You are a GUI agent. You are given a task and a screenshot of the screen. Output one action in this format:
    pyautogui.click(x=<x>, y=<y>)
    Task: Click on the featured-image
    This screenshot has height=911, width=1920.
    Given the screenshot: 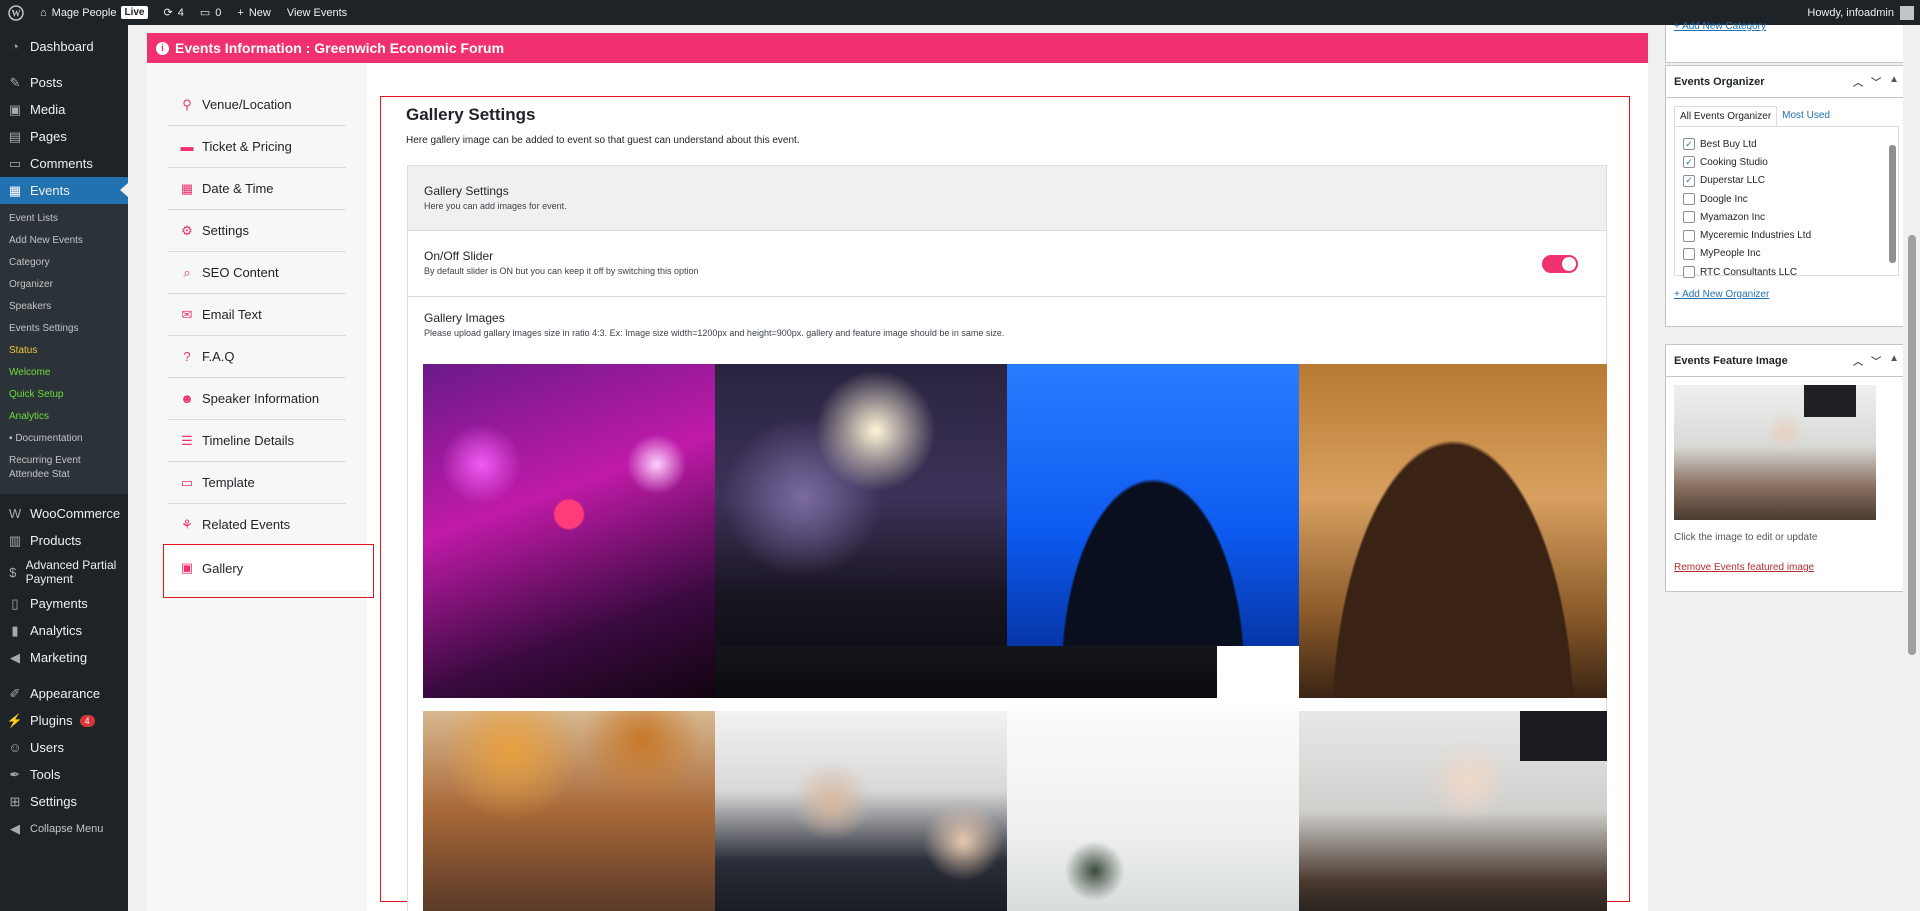 What is the action you would take?
    pyautogui.click(x=1775, y=452)
    